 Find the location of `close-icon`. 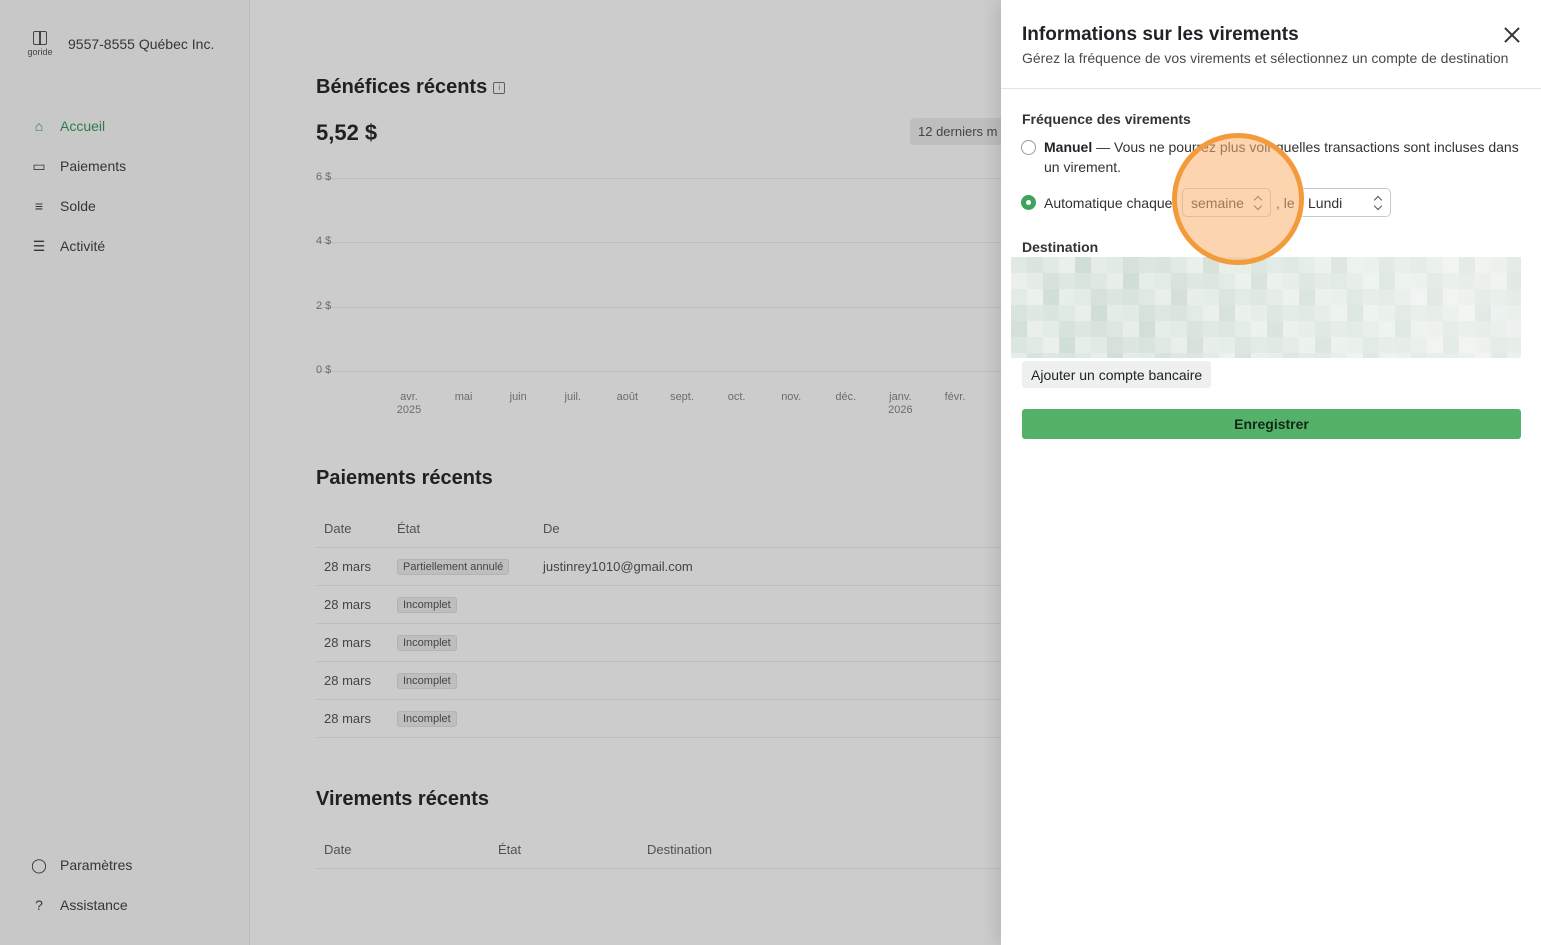

close-icon is located at coordinates (1512, 35).